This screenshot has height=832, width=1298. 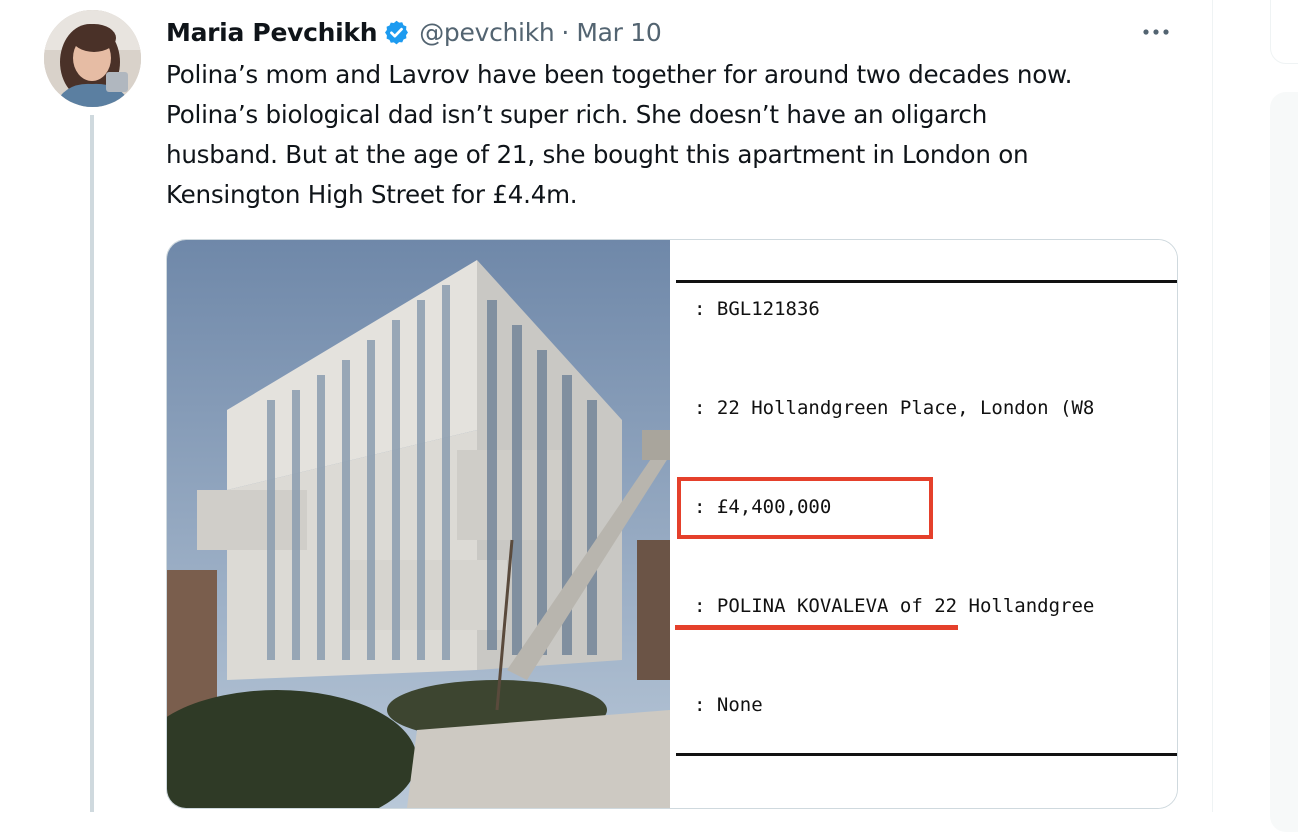 What do you see at coordinates (1212, 406) in the screenshot?
I see `column-divider` at bounding box center [1212, 406].